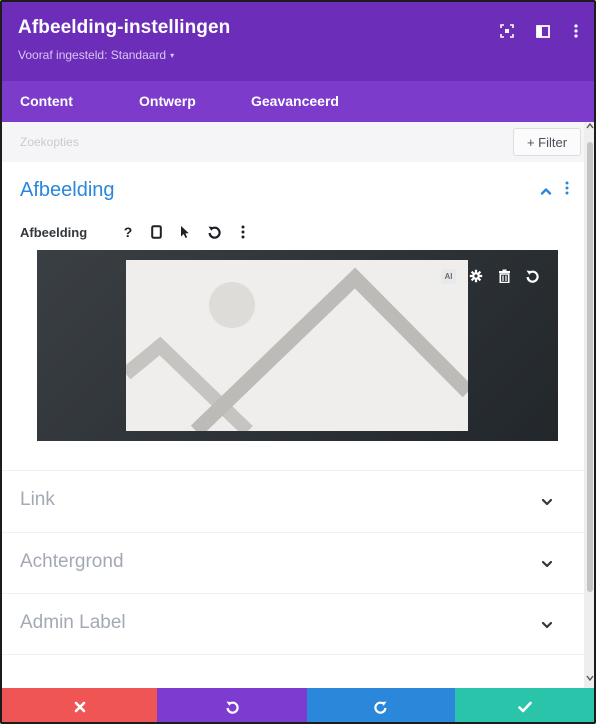  What do you see at coordinates (504, 276) in the screenshot?
I see `delete-icon` at bounding box center [504, 276].